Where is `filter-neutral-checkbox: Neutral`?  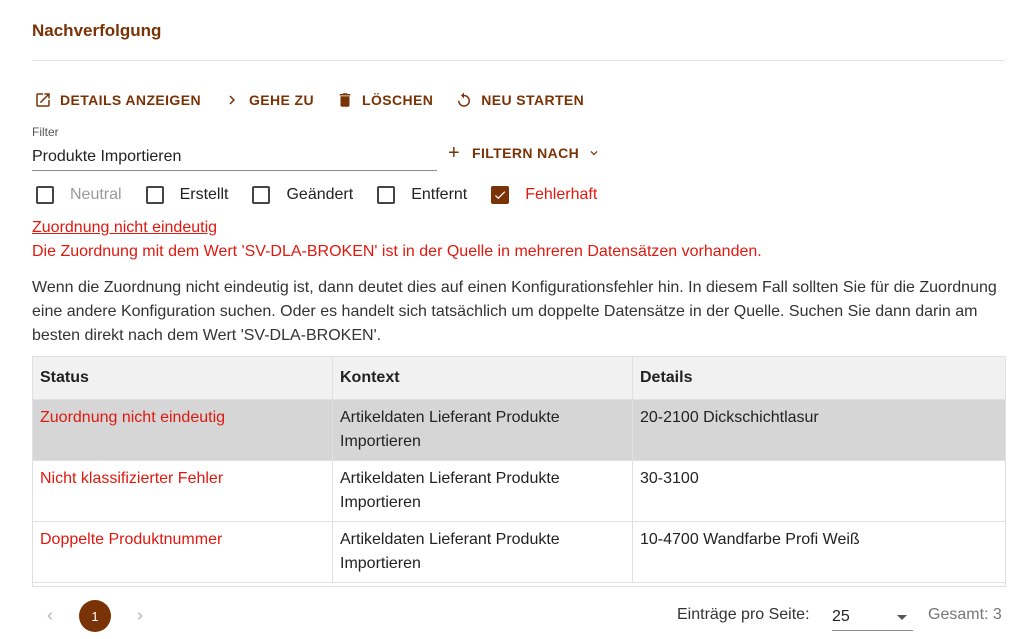
filter-neutral-checkbox: Neutral is located at coordinates (79, 195).